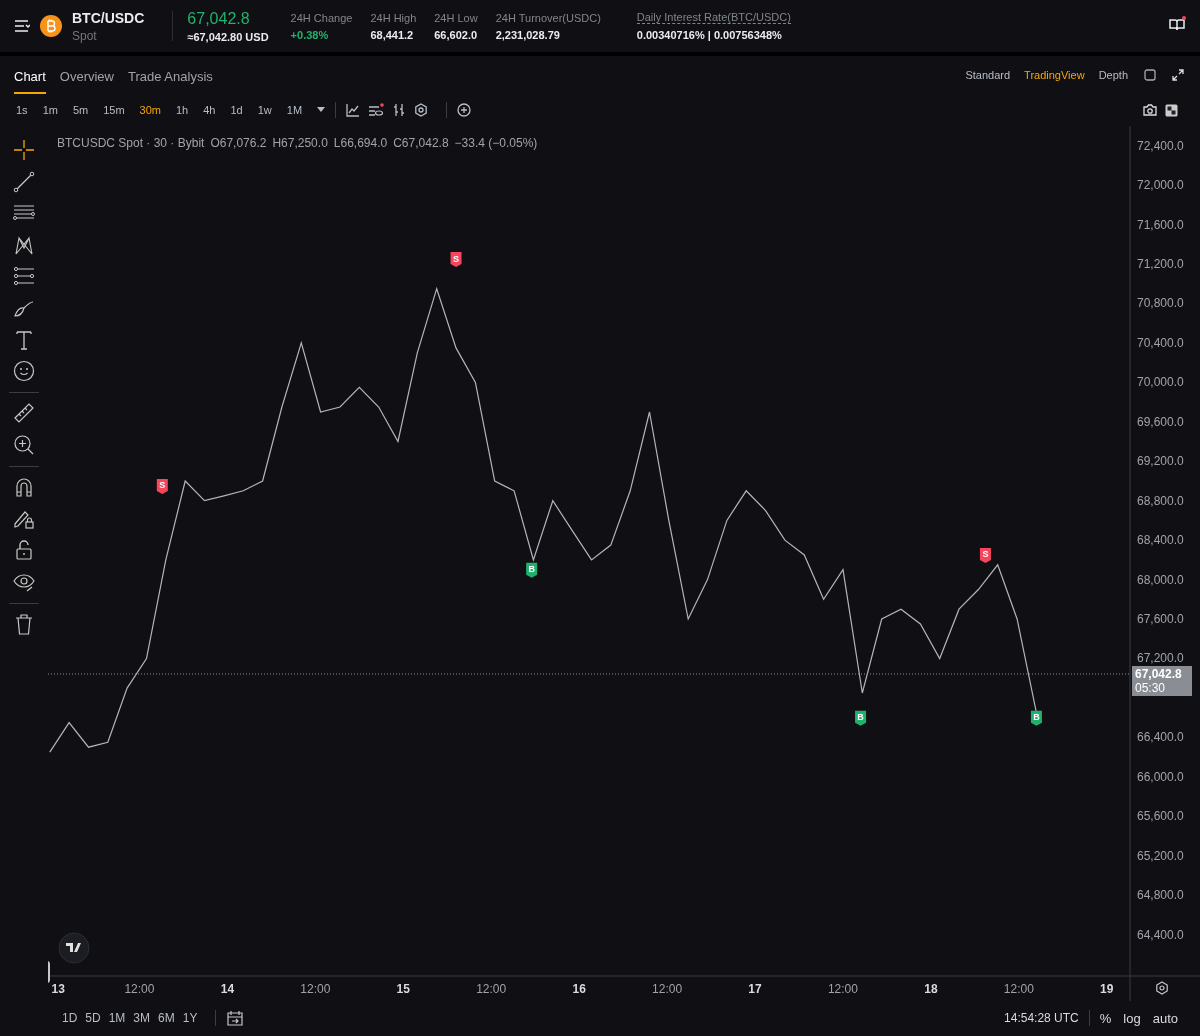  Describe the element at coordinates (70, 1018) in the screenshot. I see `range-button: 1D` at that location.